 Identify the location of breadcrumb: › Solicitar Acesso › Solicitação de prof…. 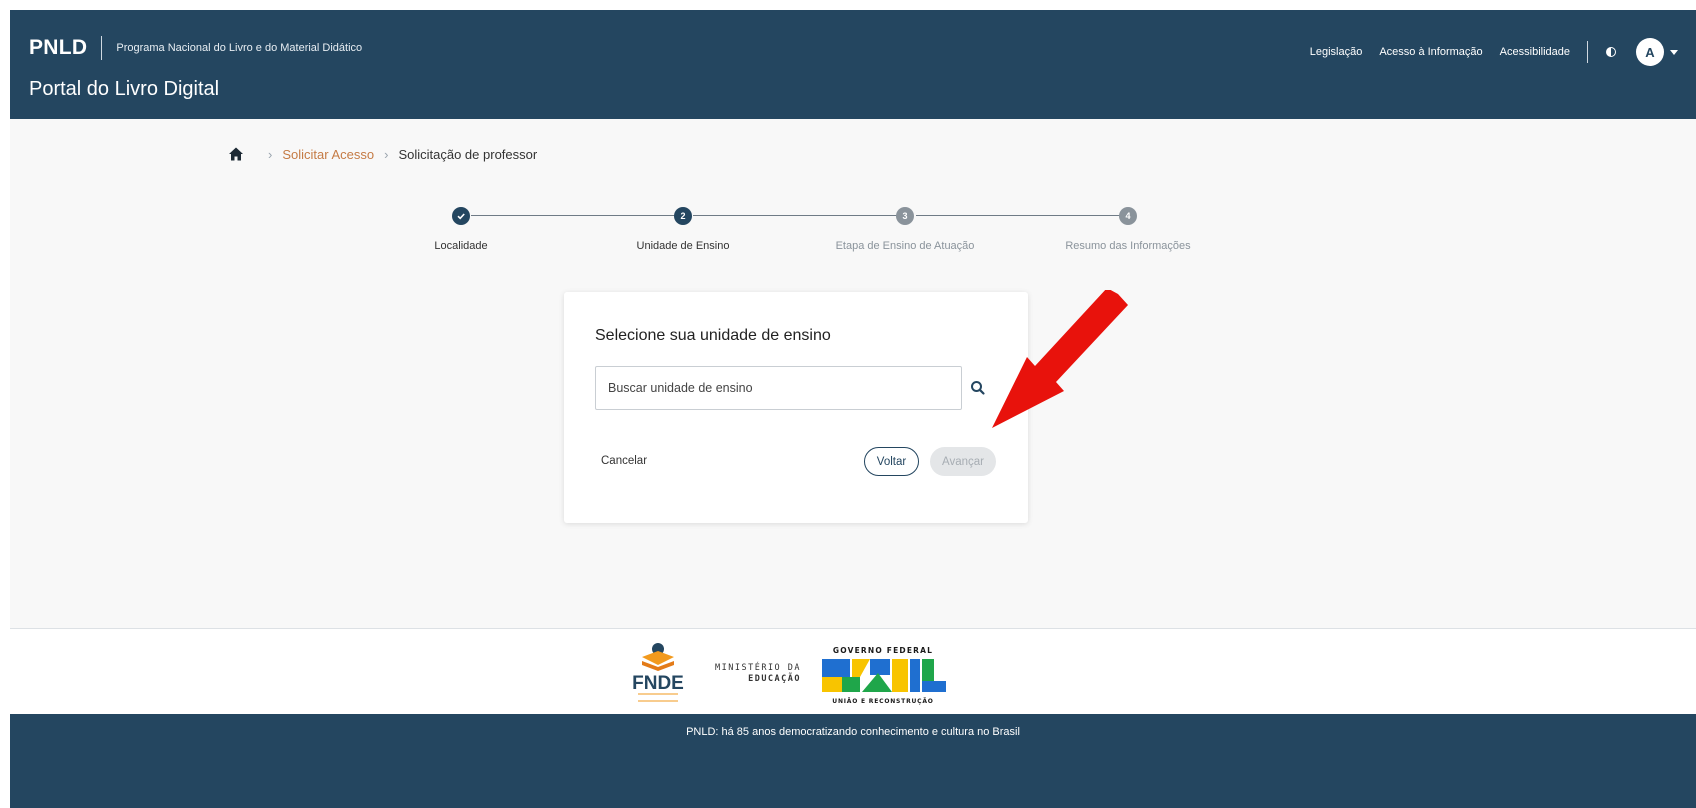
(382, 154).